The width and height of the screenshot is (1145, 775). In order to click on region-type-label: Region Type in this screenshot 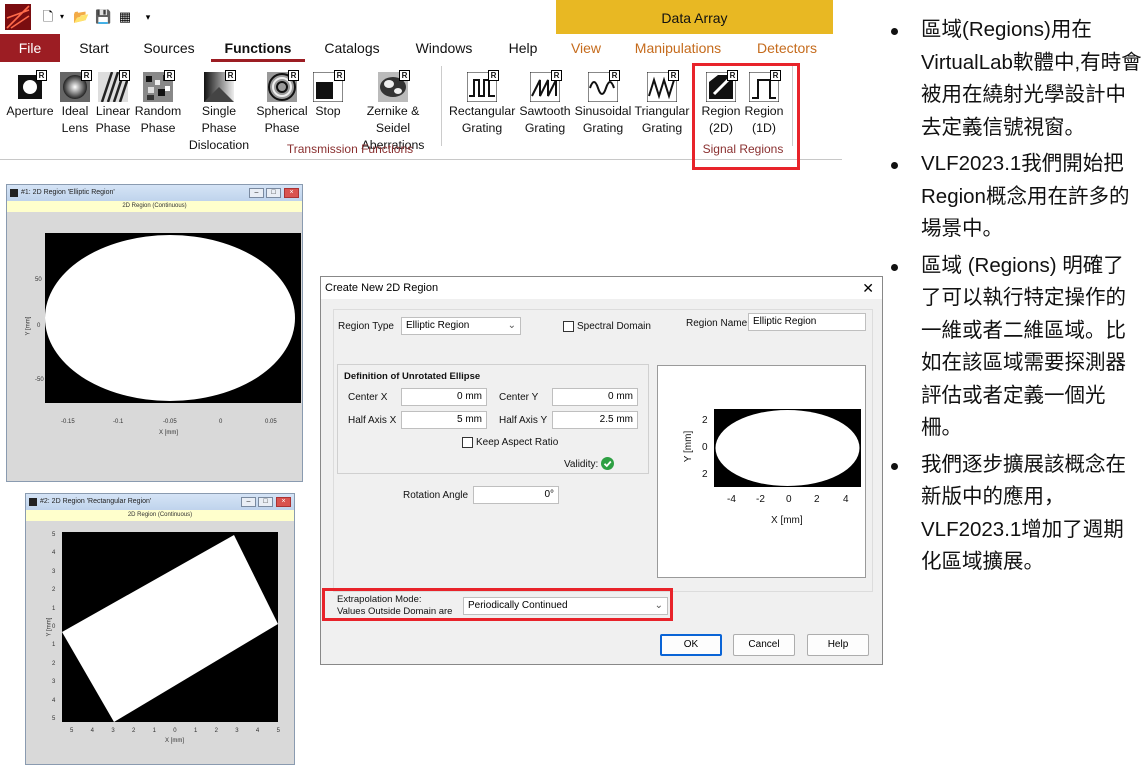, I will do `click(366, 326)`.